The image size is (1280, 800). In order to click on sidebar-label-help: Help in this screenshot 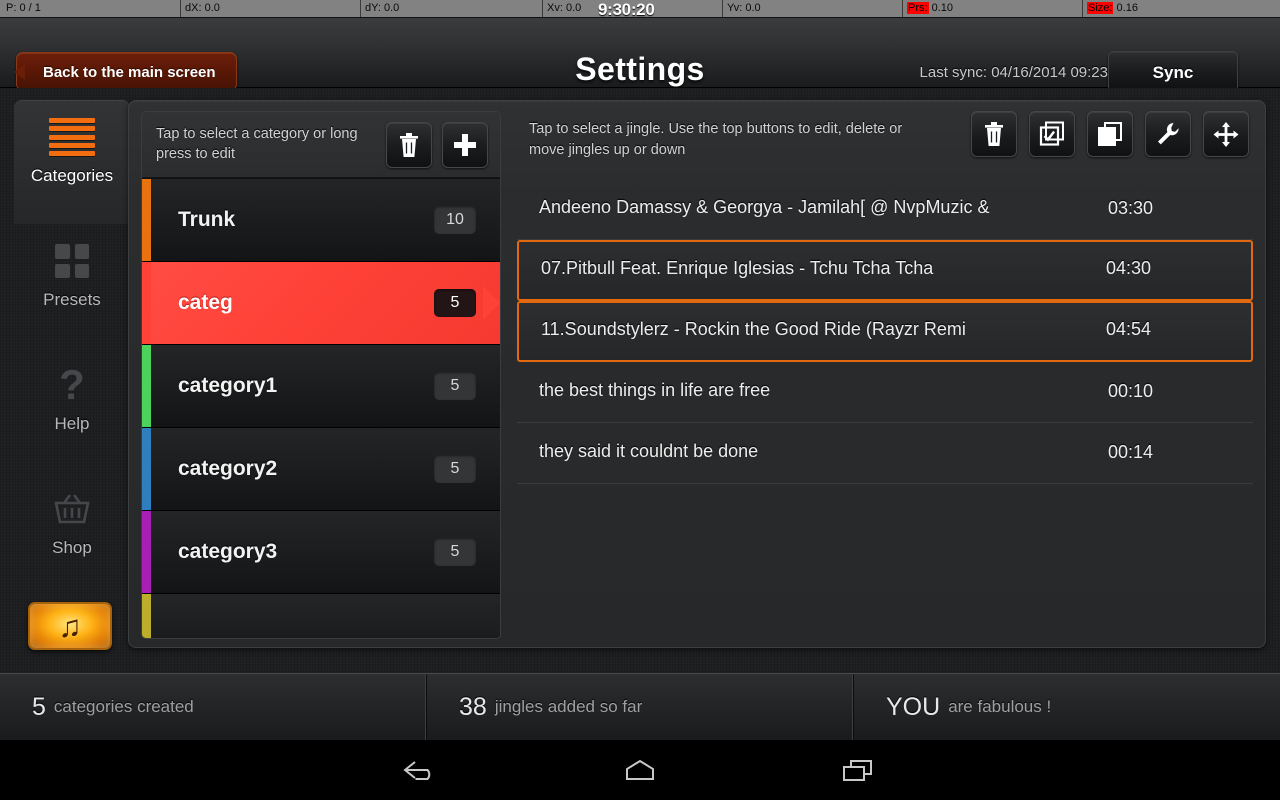, I will do `click(72, 423)`.